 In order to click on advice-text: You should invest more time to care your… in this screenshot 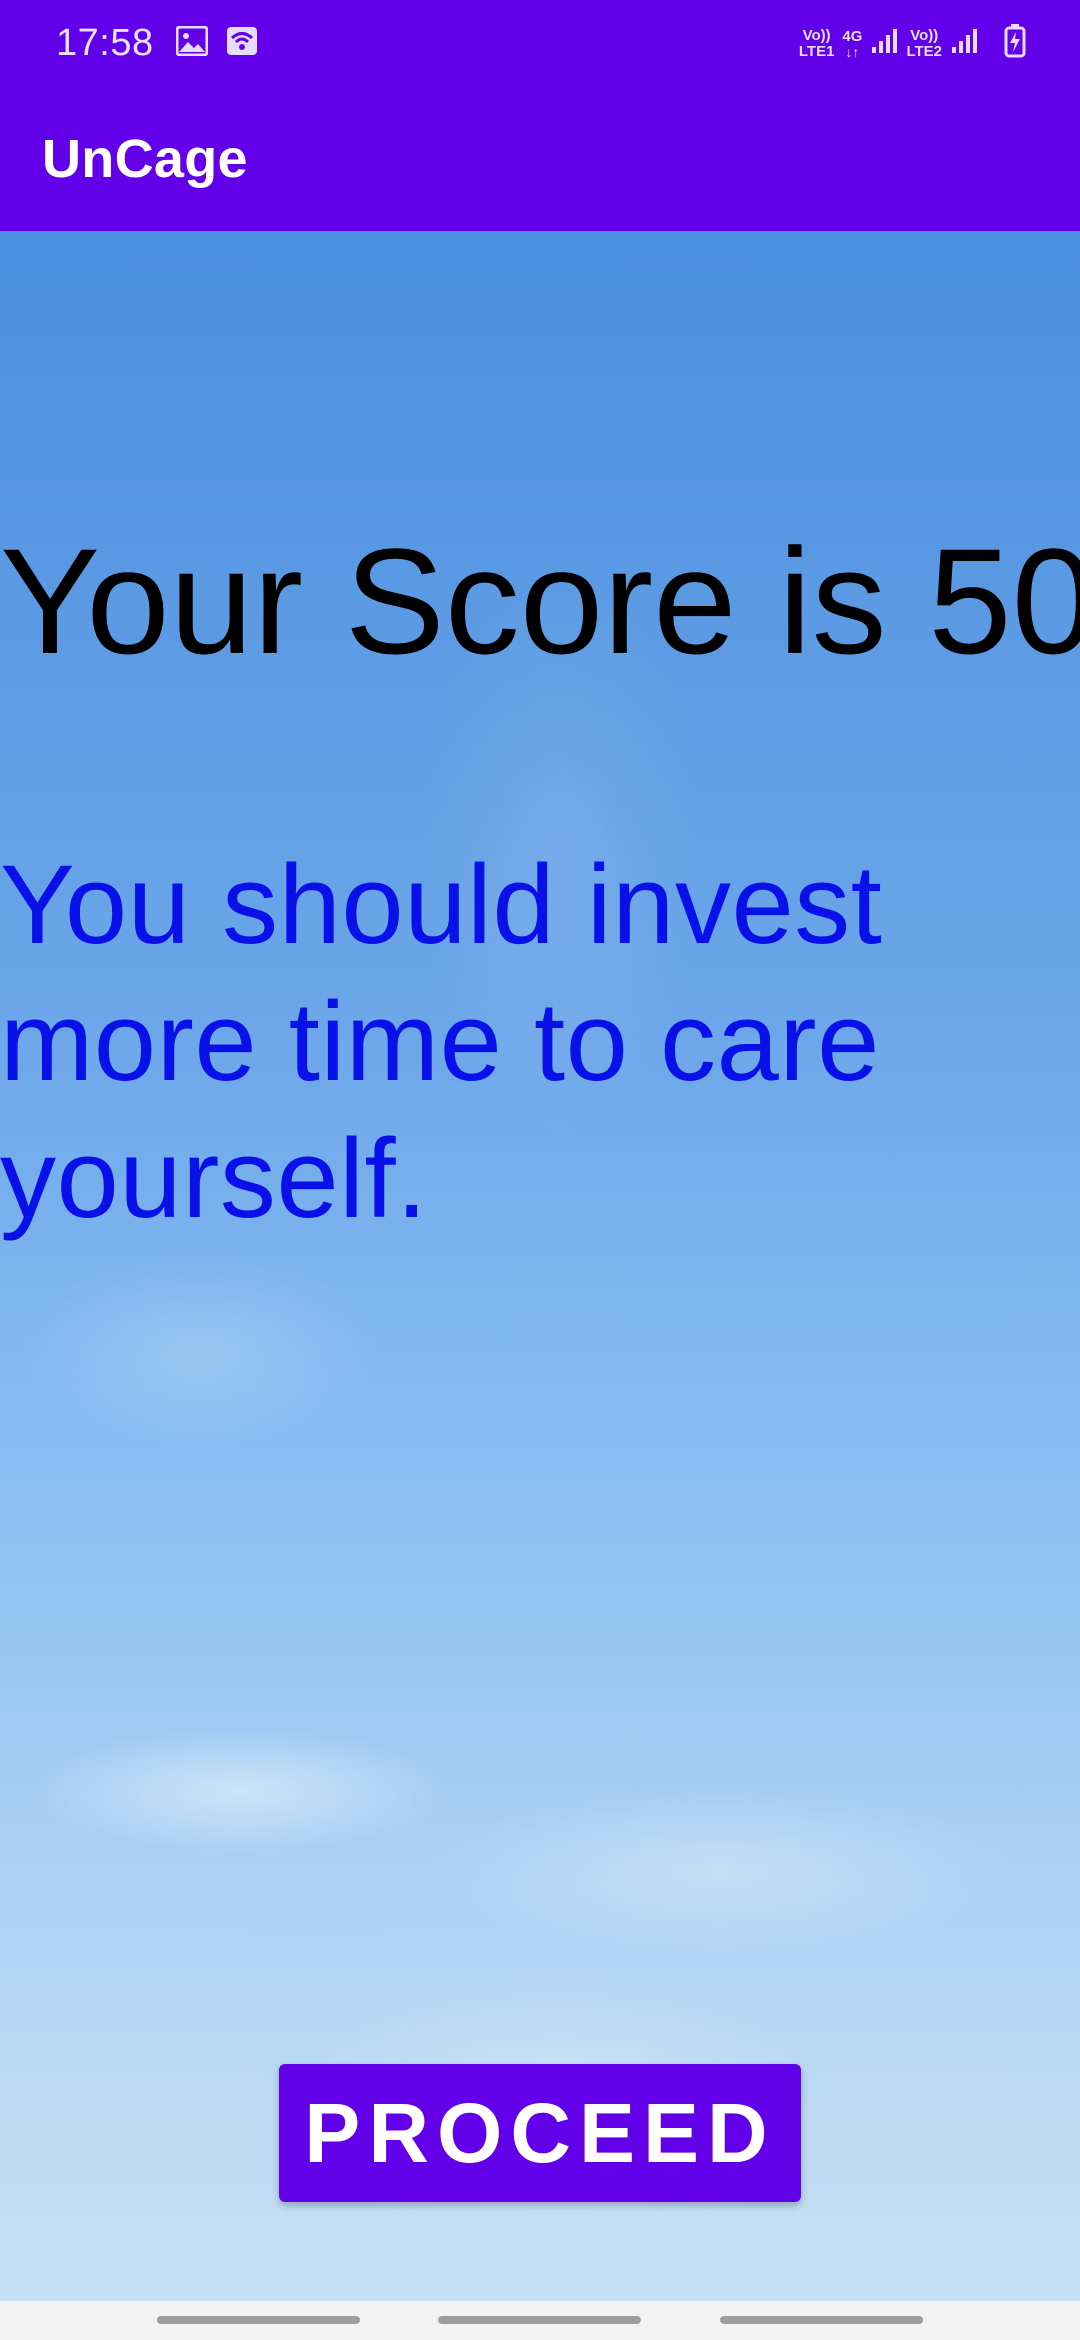, I will do `click(441, 1041)`.